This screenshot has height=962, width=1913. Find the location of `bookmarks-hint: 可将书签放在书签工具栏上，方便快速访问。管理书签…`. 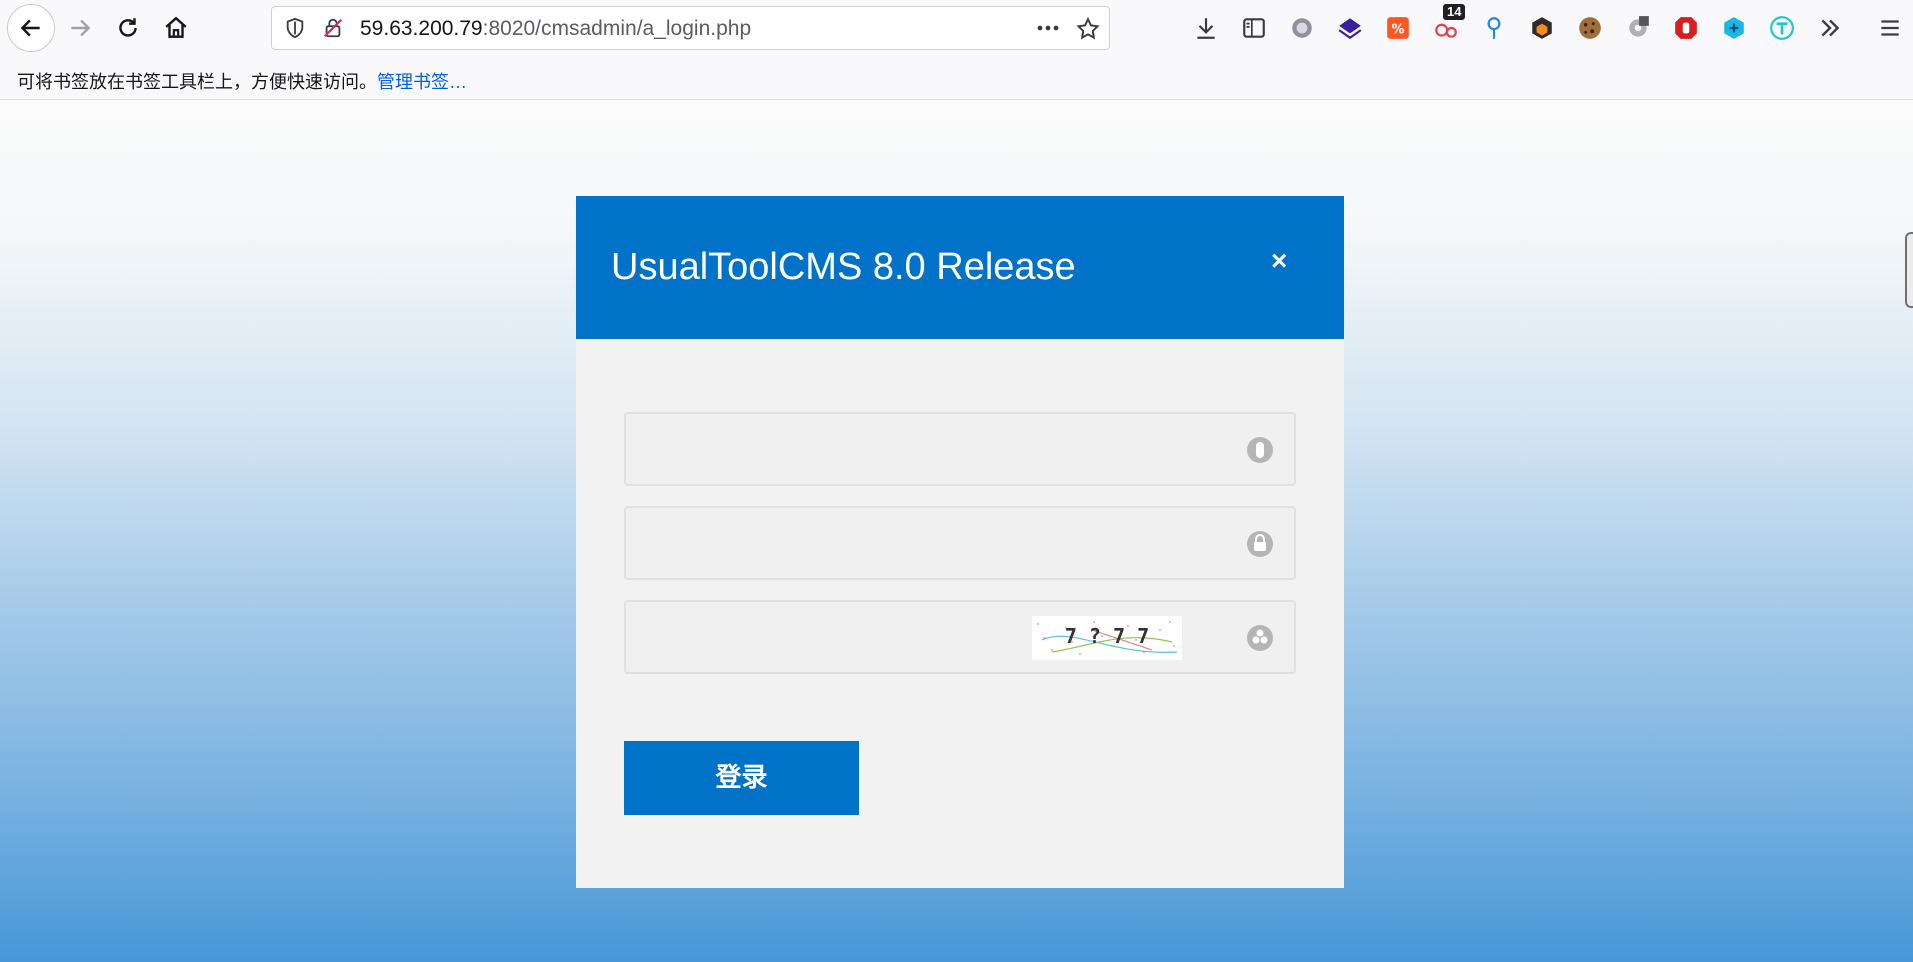

bookmarks-hint: 可将书签放在书签工具栏上，方便快速访问。管理书签… is located at coordinates (242, 81).